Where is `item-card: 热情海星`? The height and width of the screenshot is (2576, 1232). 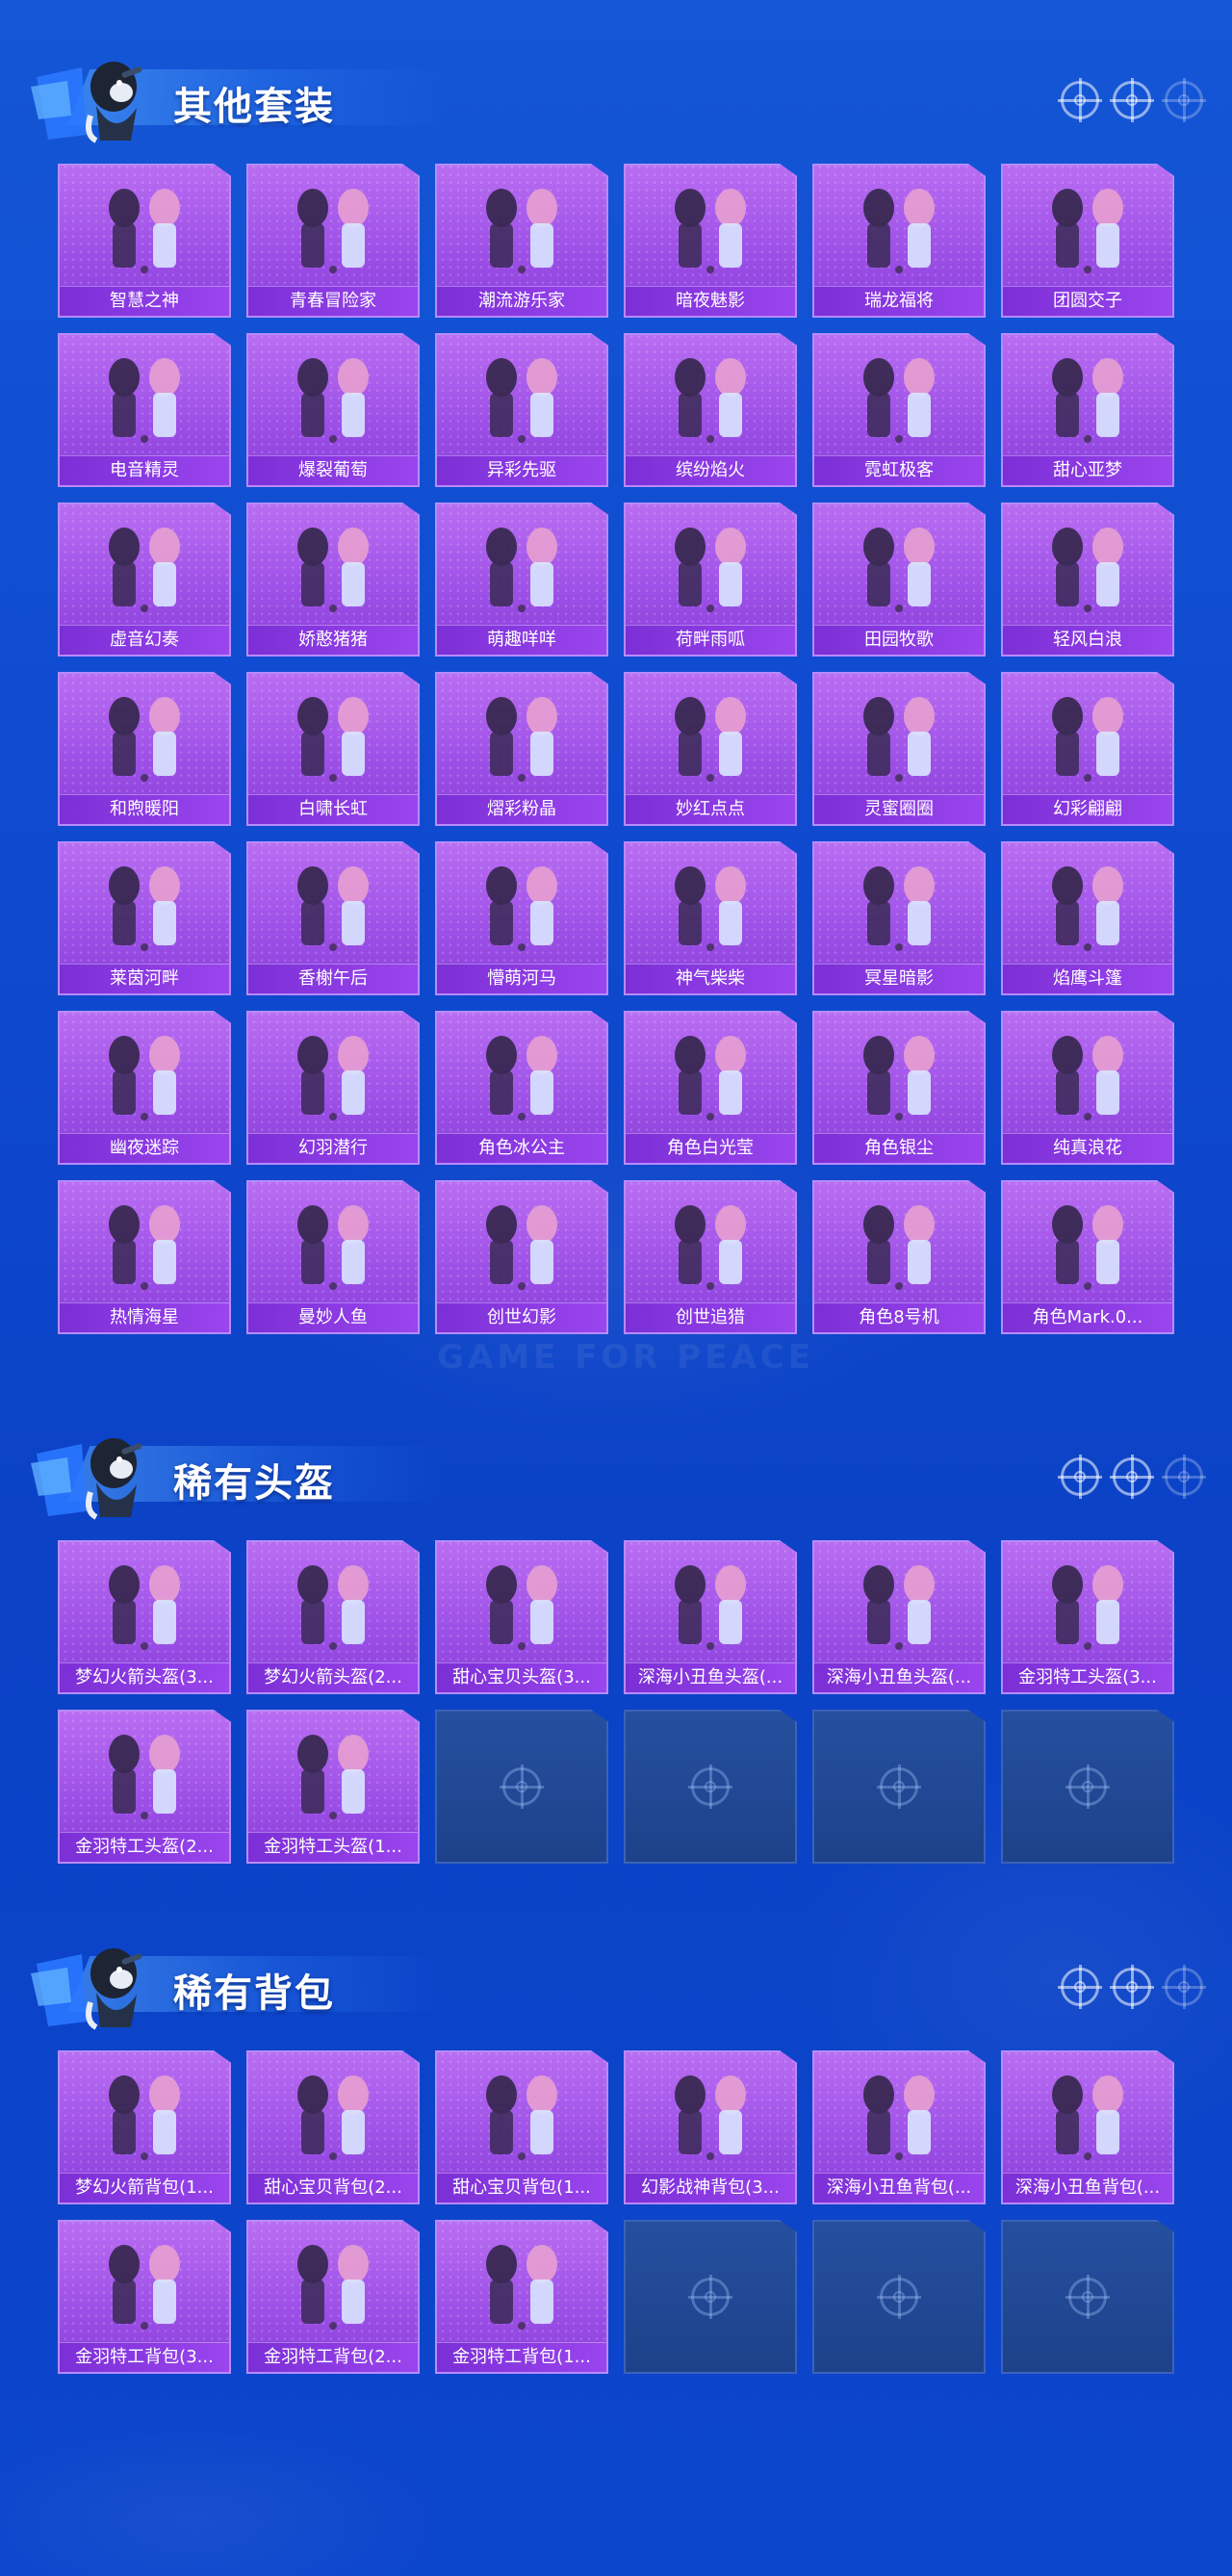 item-card: 热情海星 is located at coordinates (144, 1257).